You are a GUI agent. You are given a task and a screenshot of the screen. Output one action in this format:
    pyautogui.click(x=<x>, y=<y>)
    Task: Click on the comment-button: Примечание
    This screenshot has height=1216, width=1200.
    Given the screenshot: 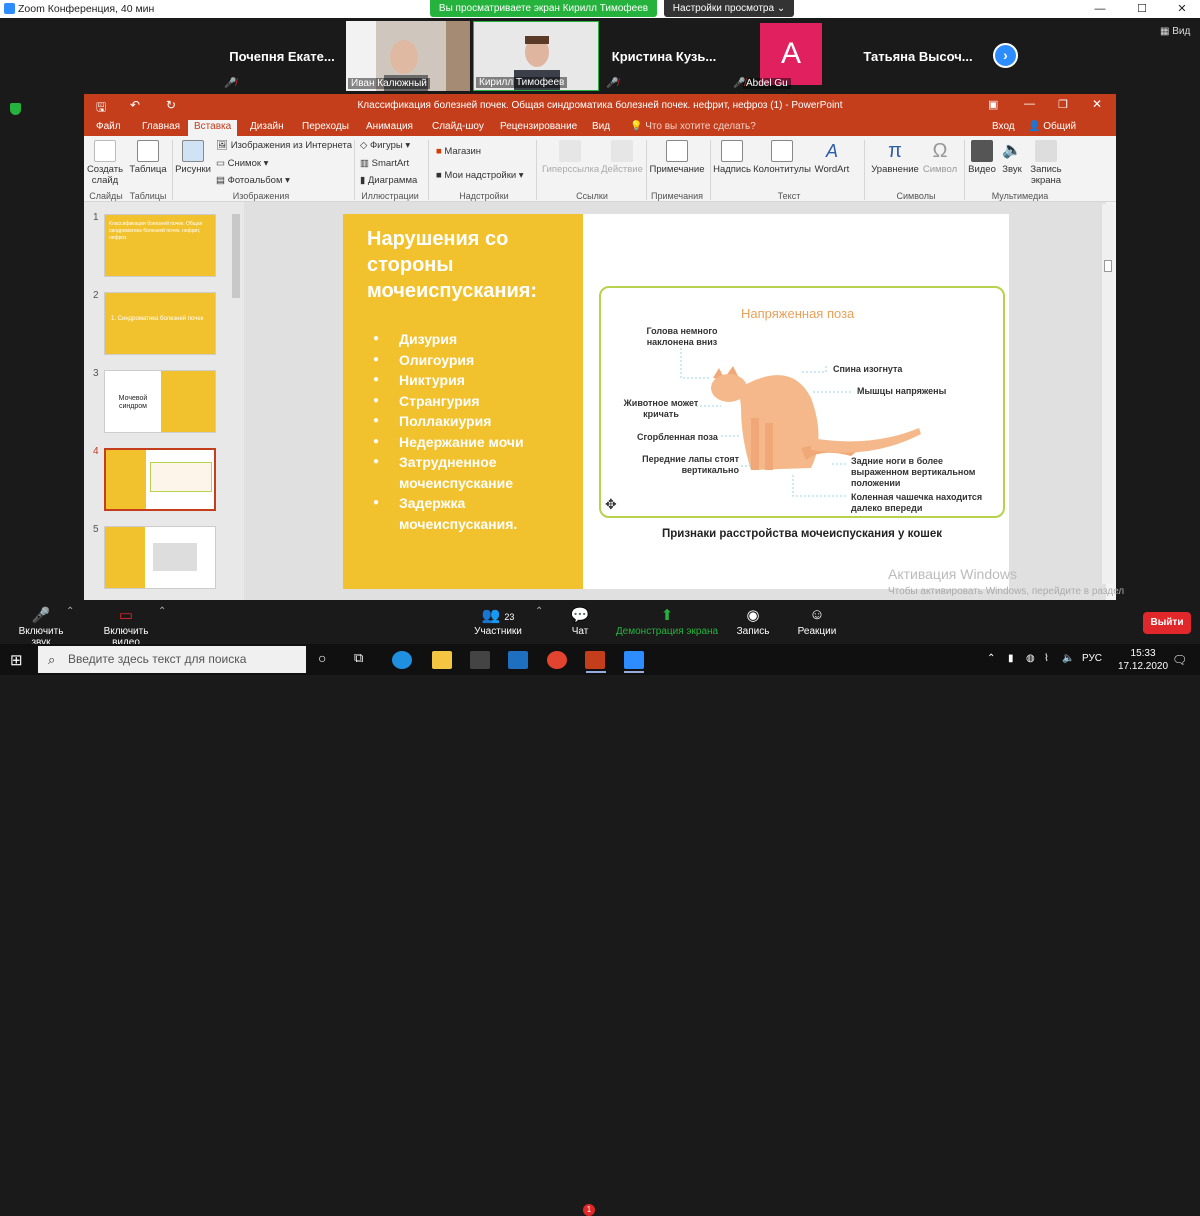 What is the action you would take?
    pyautogui.click(x=677, y=157)
    